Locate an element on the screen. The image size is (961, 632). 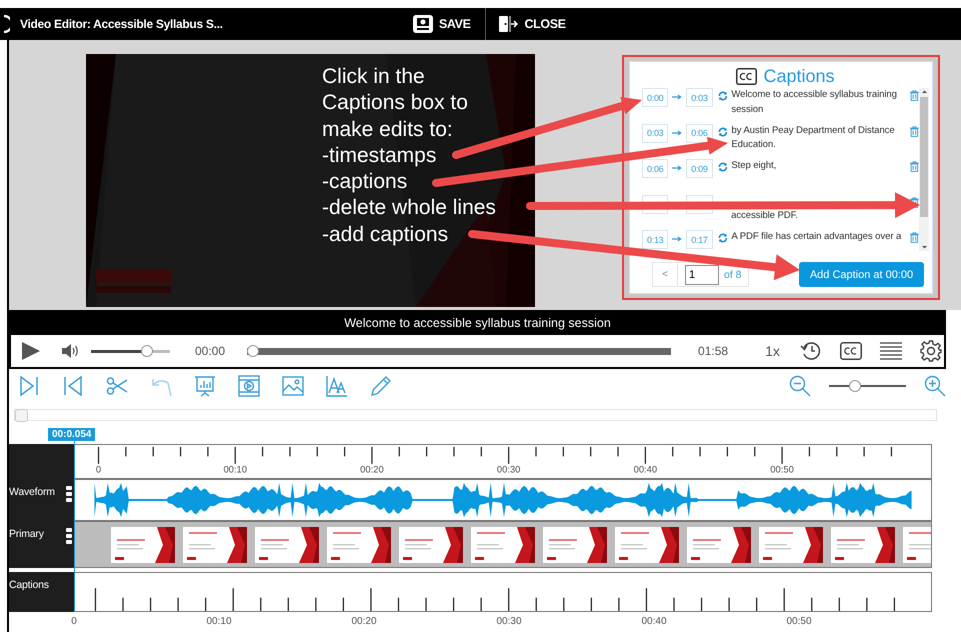
panel-title: Captions is located at coordinates (799, 76).